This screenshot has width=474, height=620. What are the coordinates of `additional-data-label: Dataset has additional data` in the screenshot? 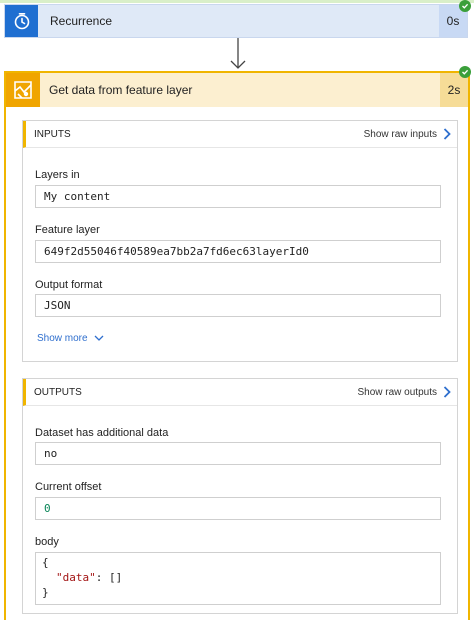 It's located at (102, 433).